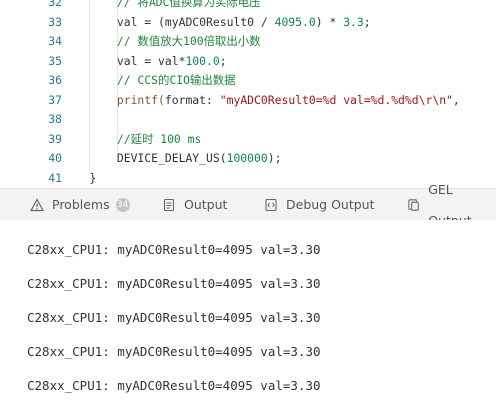 This screenshot has height=411, width=496. I want to click on debug-output-icon, so click(271, 204).